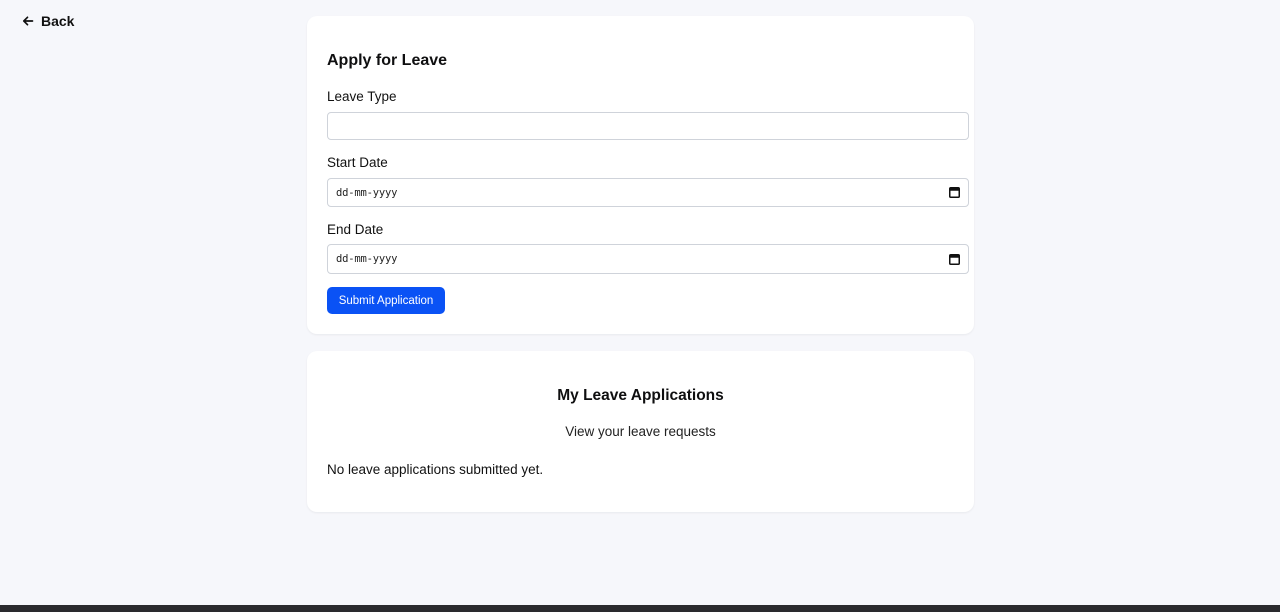 Image resolution: width=1280 pixels, height=612 pixels. What do you see at coordinates (355, 229) in the screenshot?
I see `end-date-label: End Date` at bounding box center [355, 229].